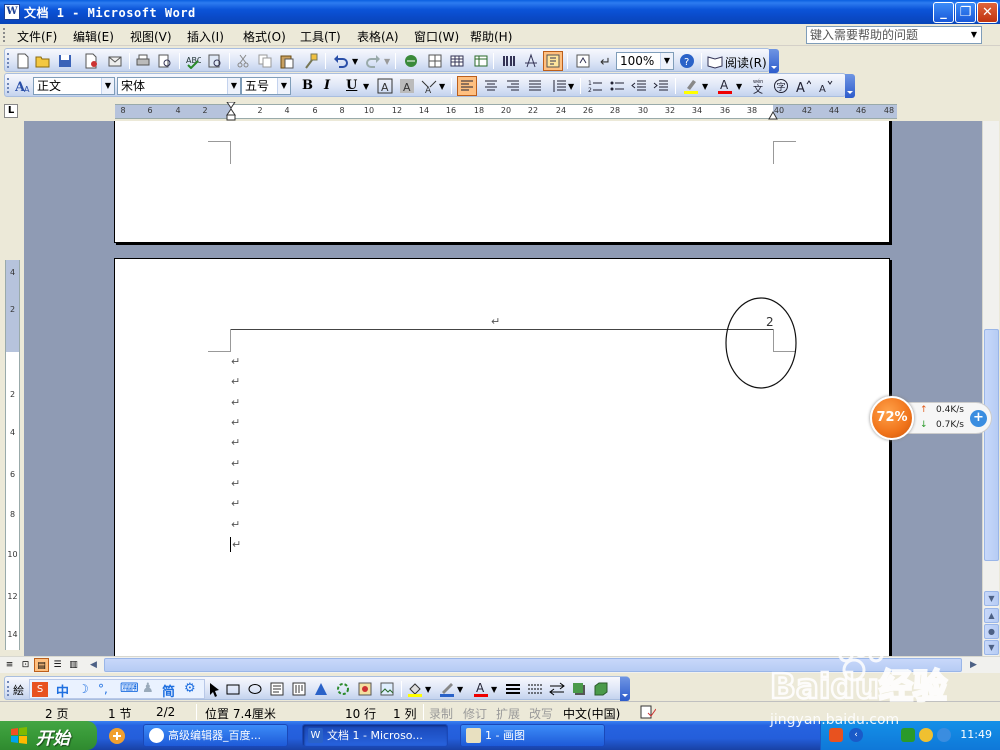  Describe the element at coordinates (436, 36) in the screenshot. I see `menu-window: 窗口(W)` at that location.